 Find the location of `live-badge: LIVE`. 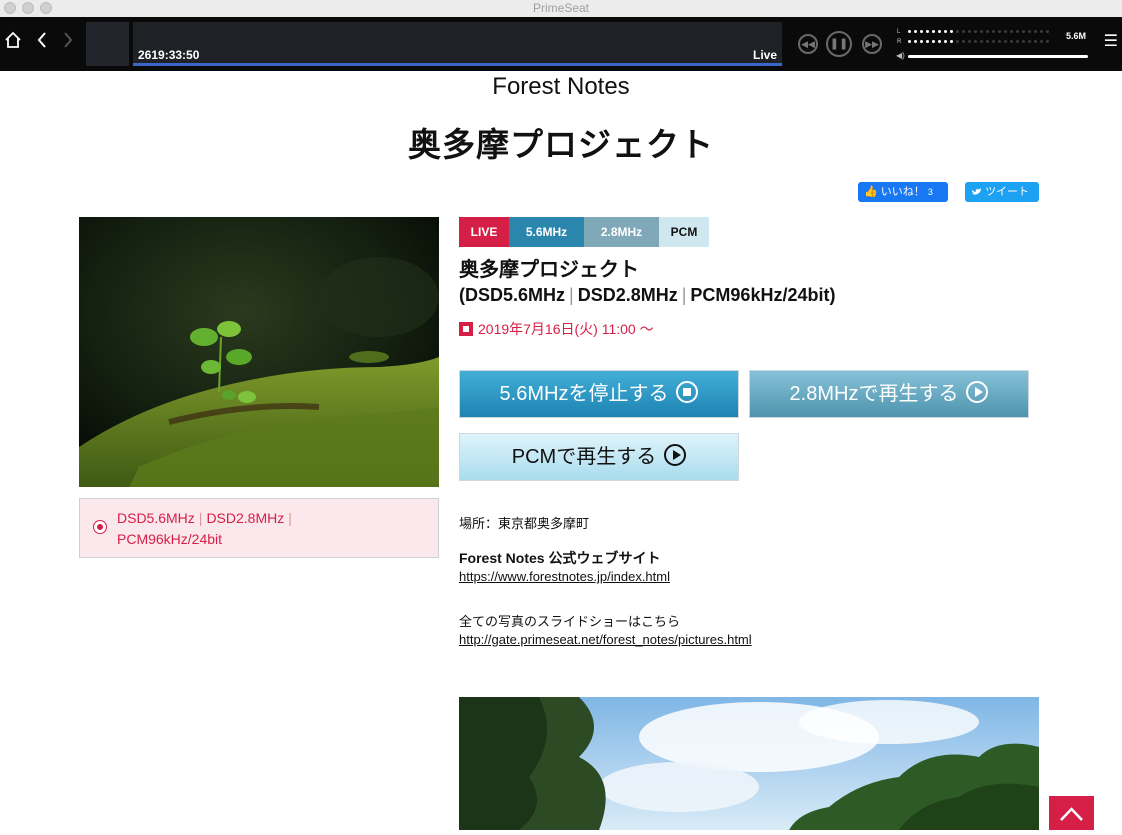

live-badge: LIVE is located at coordinates (484, 232).